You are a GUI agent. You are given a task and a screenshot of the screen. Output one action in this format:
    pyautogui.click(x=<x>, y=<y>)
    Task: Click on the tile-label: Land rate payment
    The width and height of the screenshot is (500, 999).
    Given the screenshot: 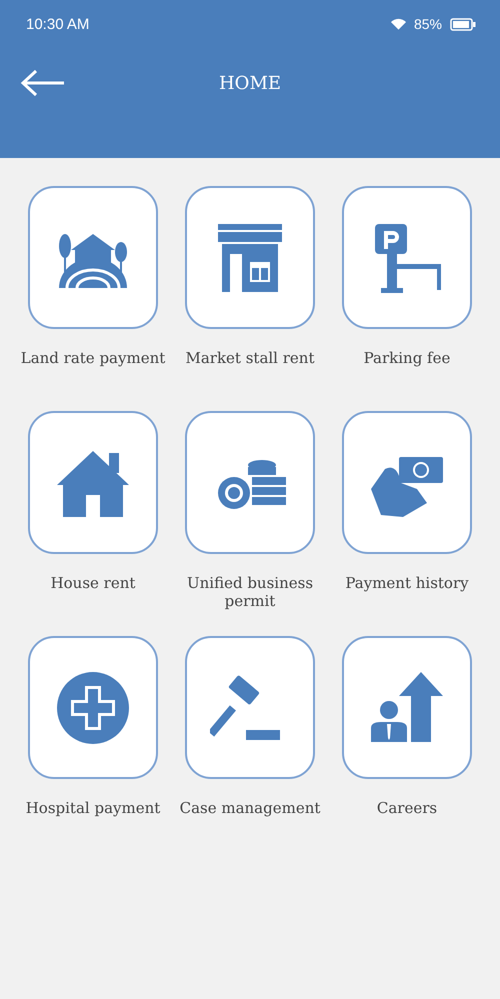 What is the action you would take?
    pyautogui.click(x=93, y=359)
    